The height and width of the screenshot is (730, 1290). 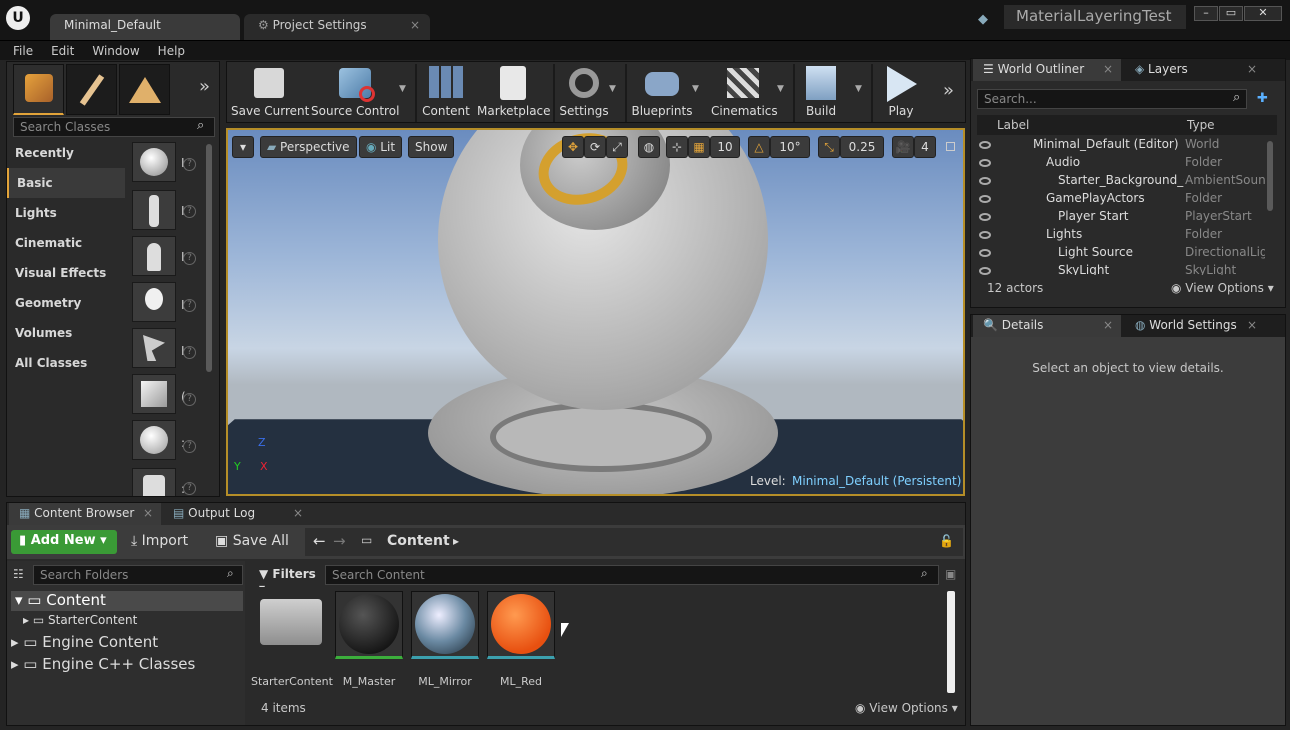 I want to click on asset-thumb-ml-red, so click(x=521, y=625).